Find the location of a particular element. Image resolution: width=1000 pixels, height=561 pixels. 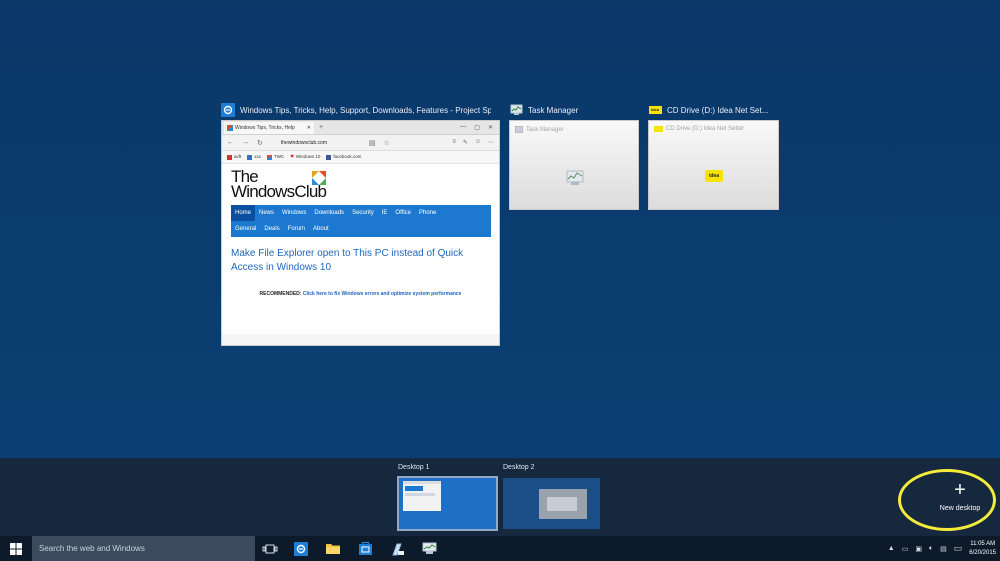

minimize-icon: — is located at coordinates (463, 127).